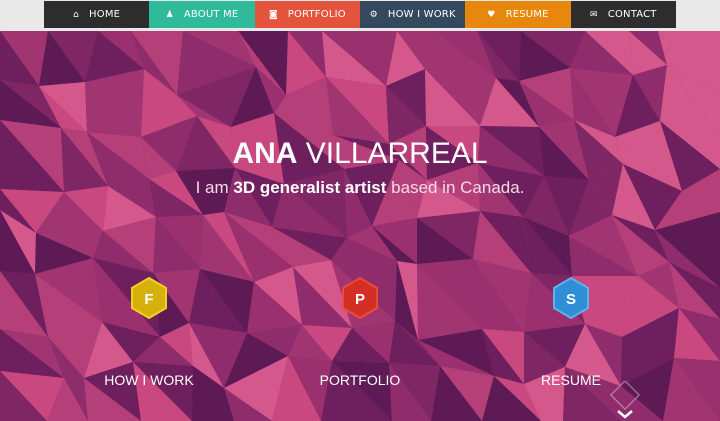  Describe the element at coordinates (273, 14) in the screenshot. I see `camera-icon: ◙` at that location.